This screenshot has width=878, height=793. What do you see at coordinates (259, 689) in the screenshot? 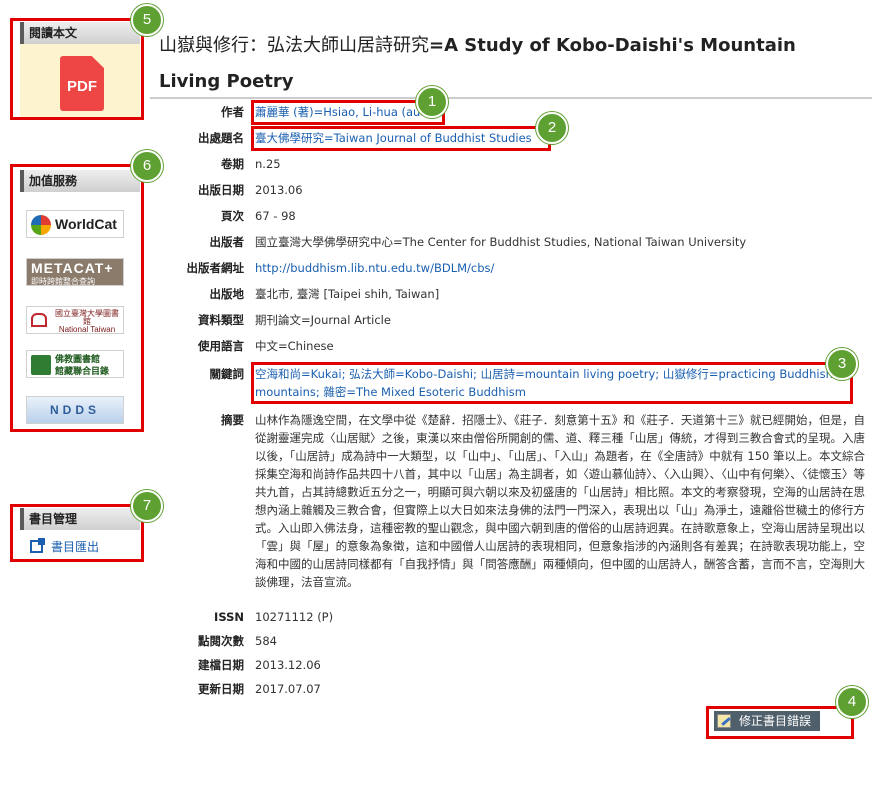
I see `field-updated: 更新日期 2017.07.07` at bounding box center [259, 689].